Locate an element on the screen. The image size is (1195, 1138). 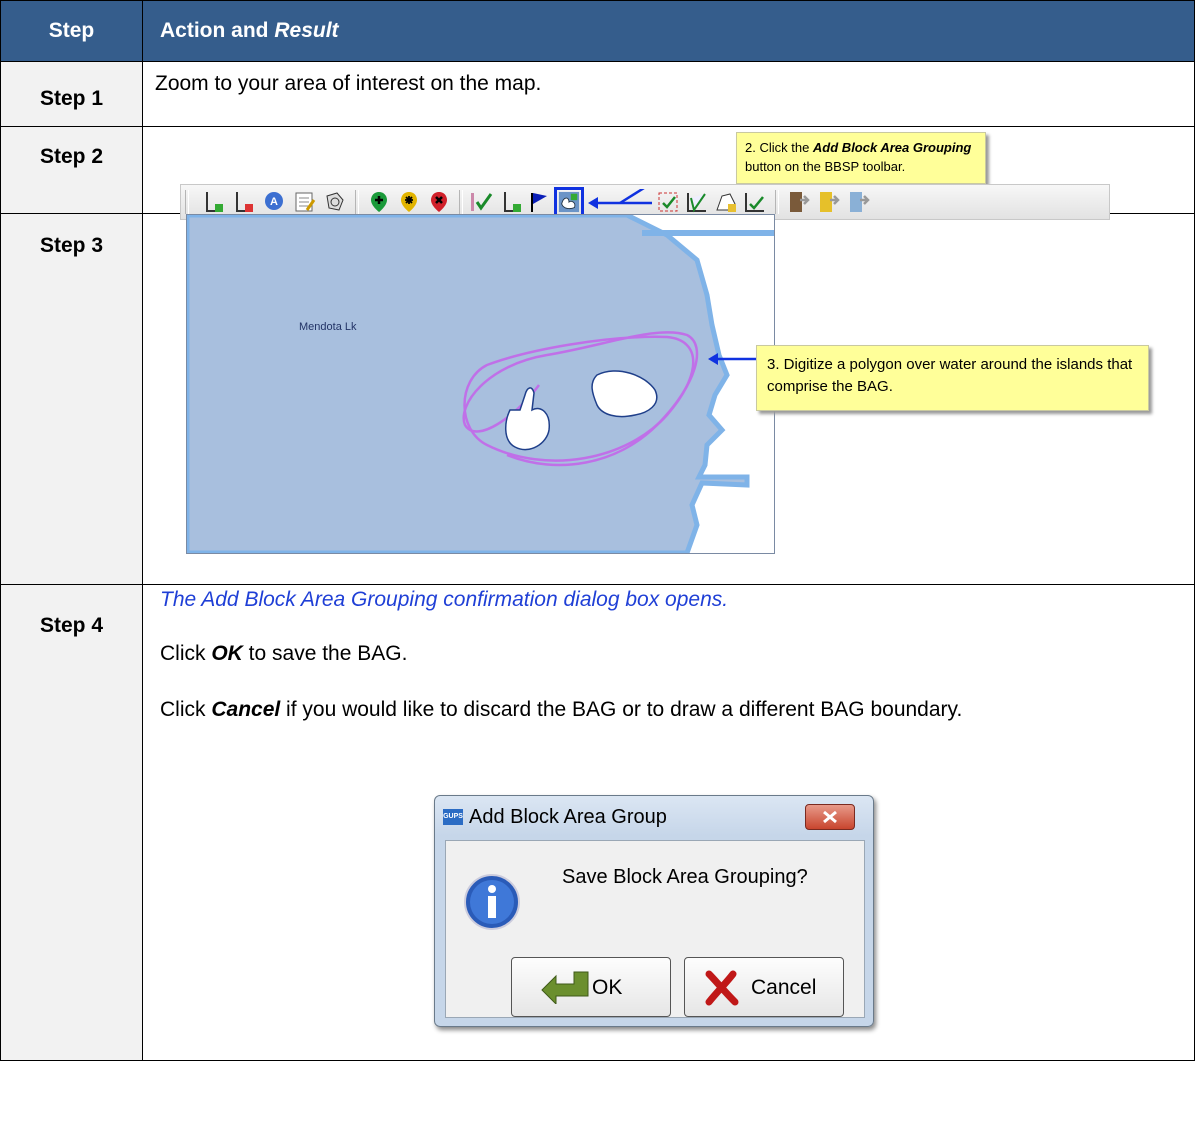
red-x-icon is located at coordinates (722, 988).